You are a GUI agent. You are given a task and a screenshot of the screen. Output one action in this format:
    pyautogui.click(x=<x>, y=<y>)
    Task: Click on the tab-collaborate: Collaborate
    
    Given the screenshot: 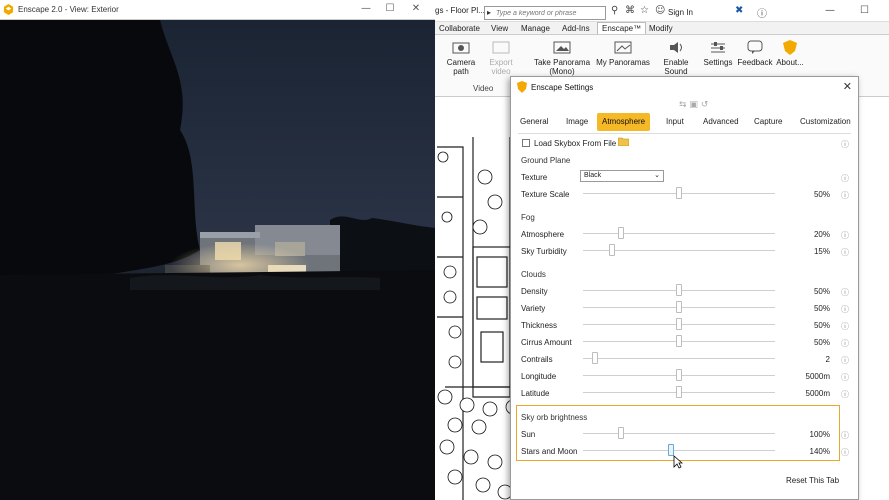 What is the action you would take?
    pyautogui.click(x=459, y=28)
    